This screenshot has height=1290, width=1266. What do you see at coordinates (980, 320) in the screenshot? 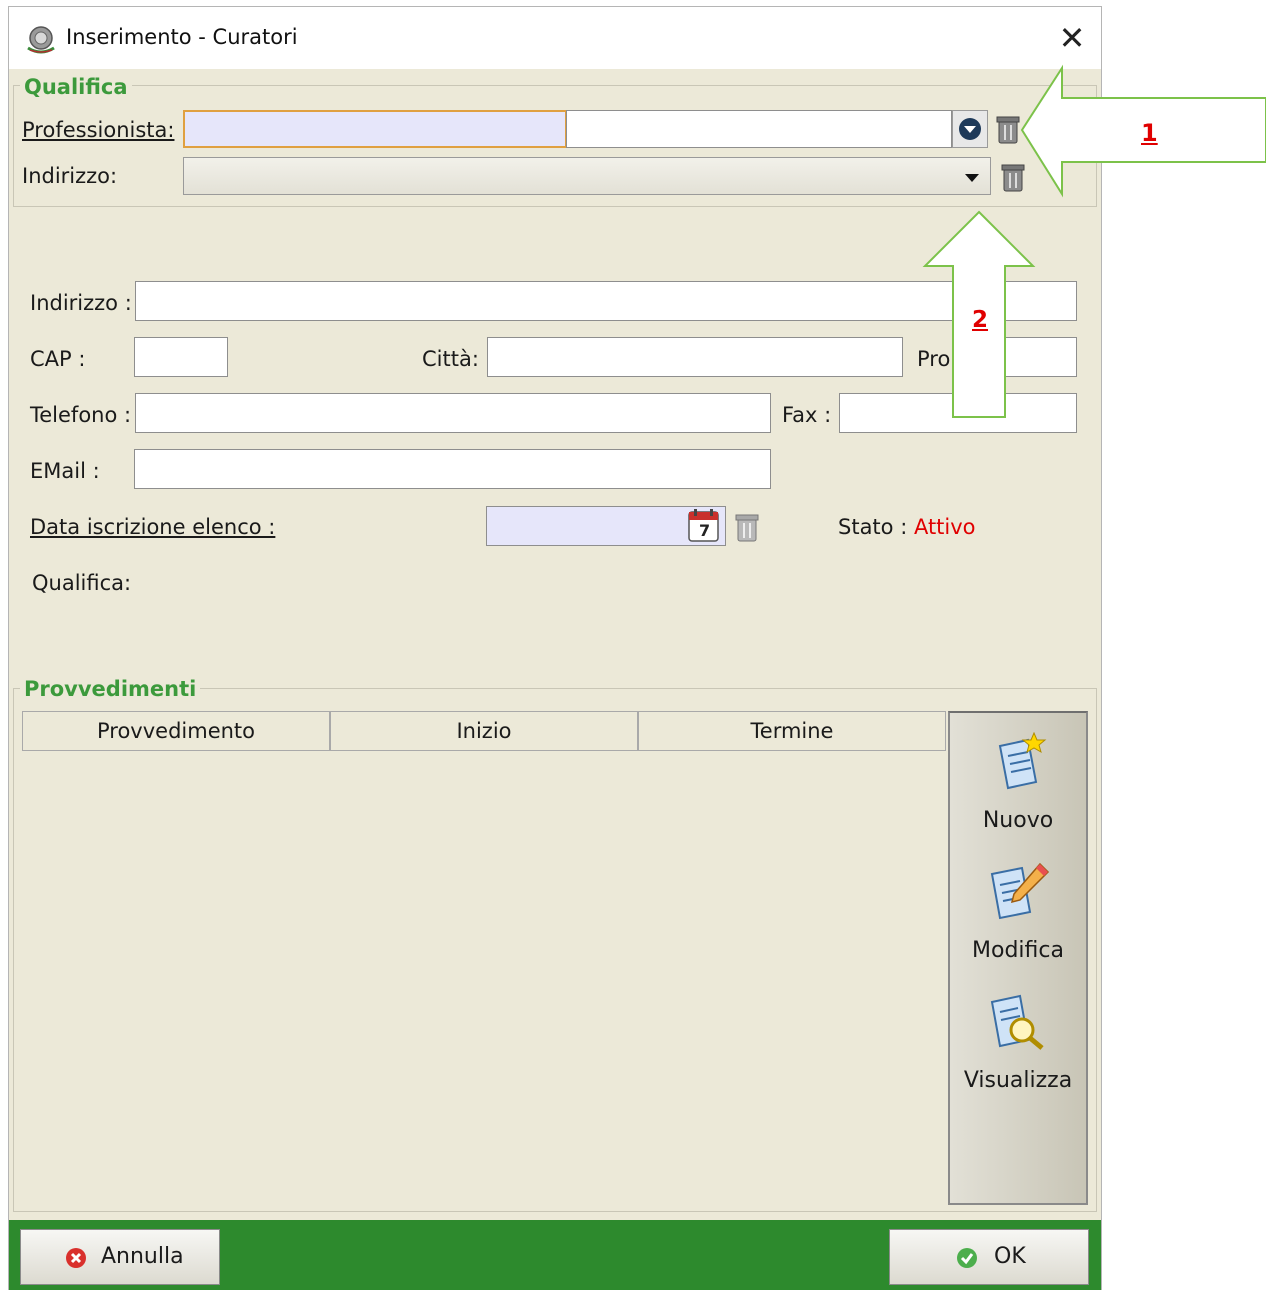
I see `annotation-label-2: 2` at bounding box center [980, 320].